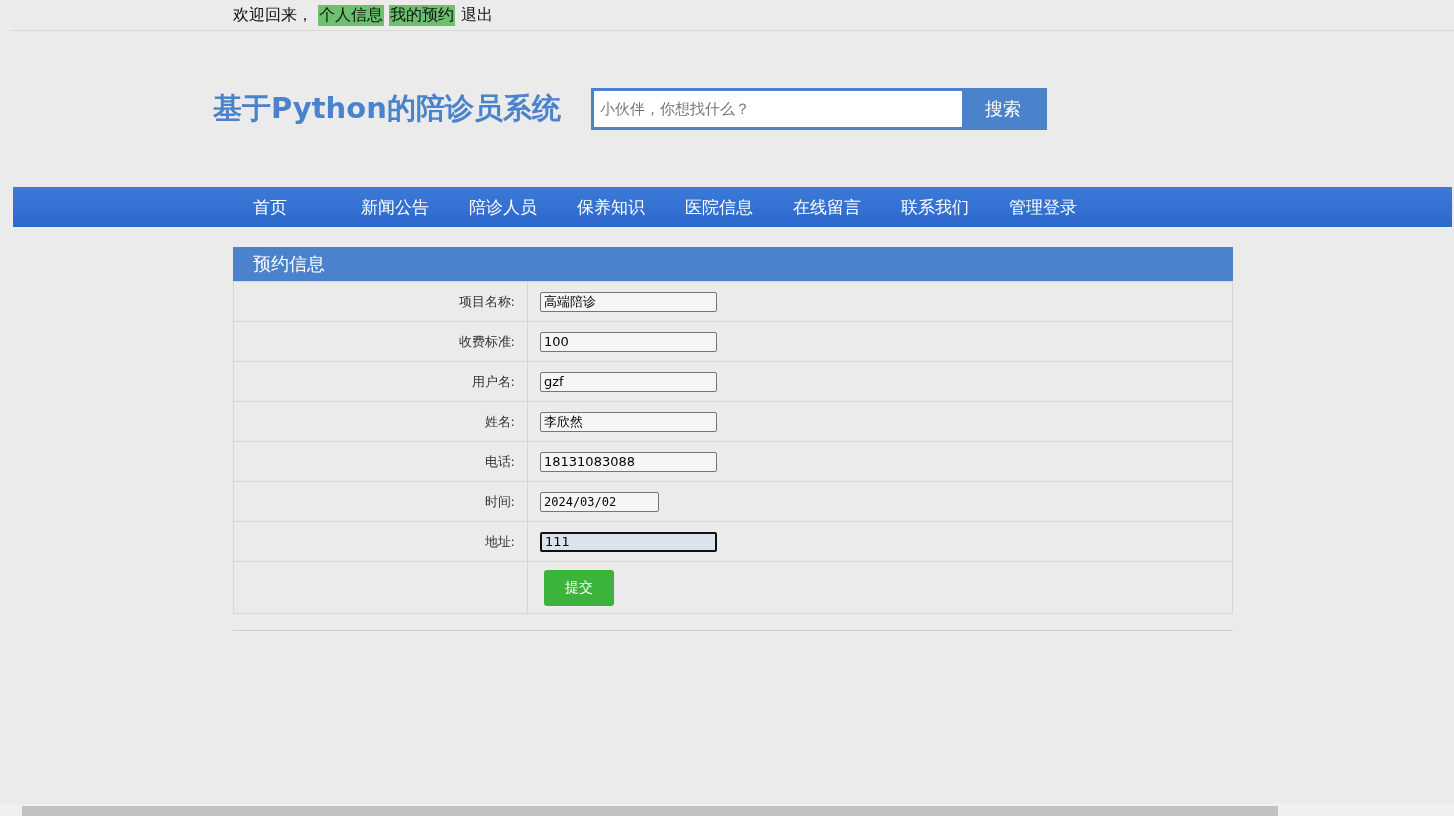 This screenshot has height=816, width=1454. I want to click on panel-title: 预约信息, so click(289, 264).